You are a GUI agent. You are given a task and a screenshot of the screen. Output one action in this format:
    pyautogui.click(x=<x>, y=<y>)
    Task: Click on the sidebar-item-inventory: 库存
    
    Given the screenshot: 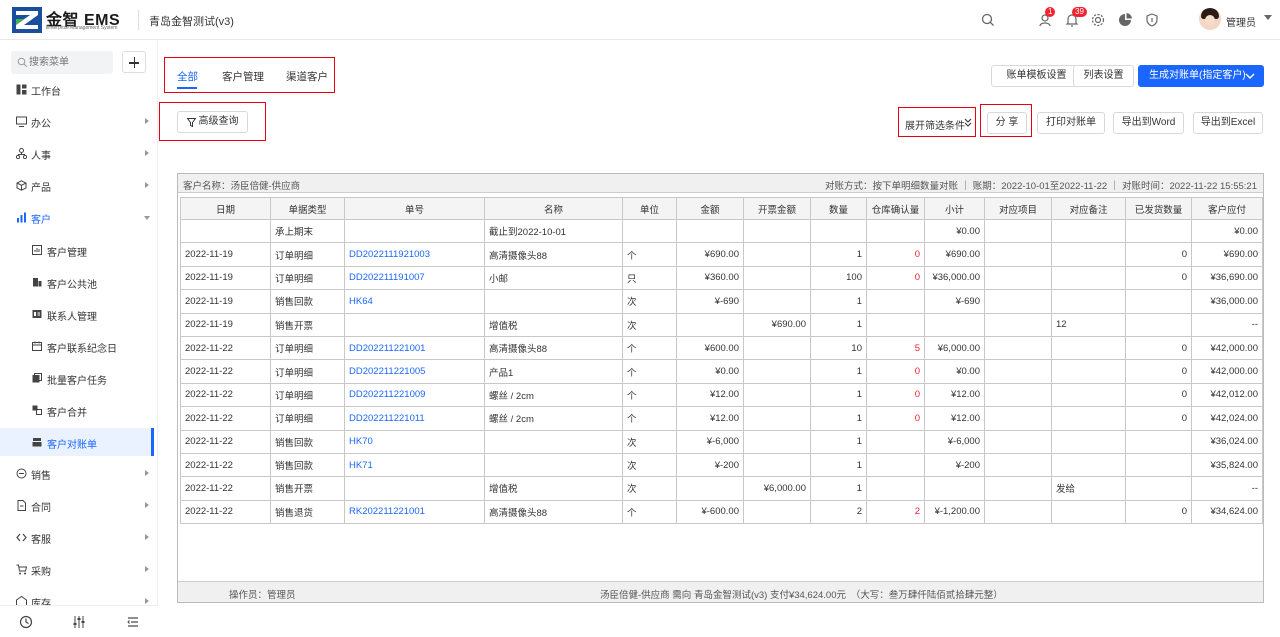 What is the action you would take?
    pyautogui.click(x=77, y=596)
    